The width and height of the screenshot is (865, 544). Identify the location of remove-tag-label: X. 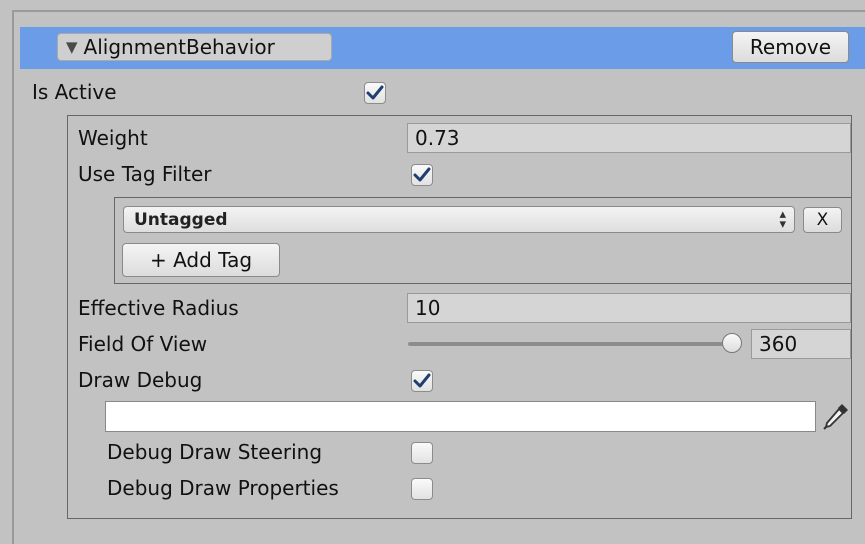
(822, 220).